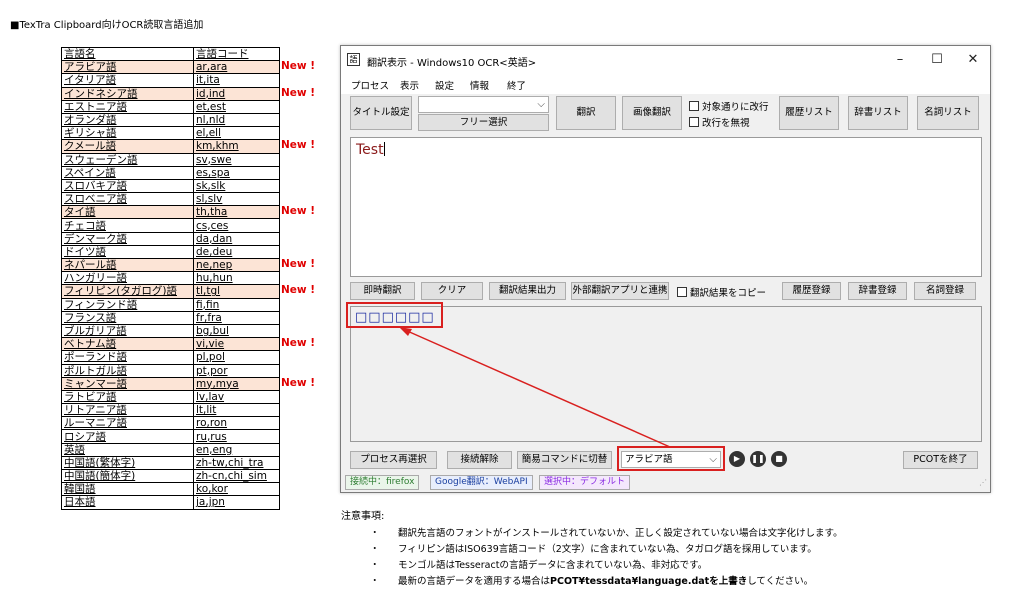  I want to click on menu-settings: 設定, so click(444, 85).